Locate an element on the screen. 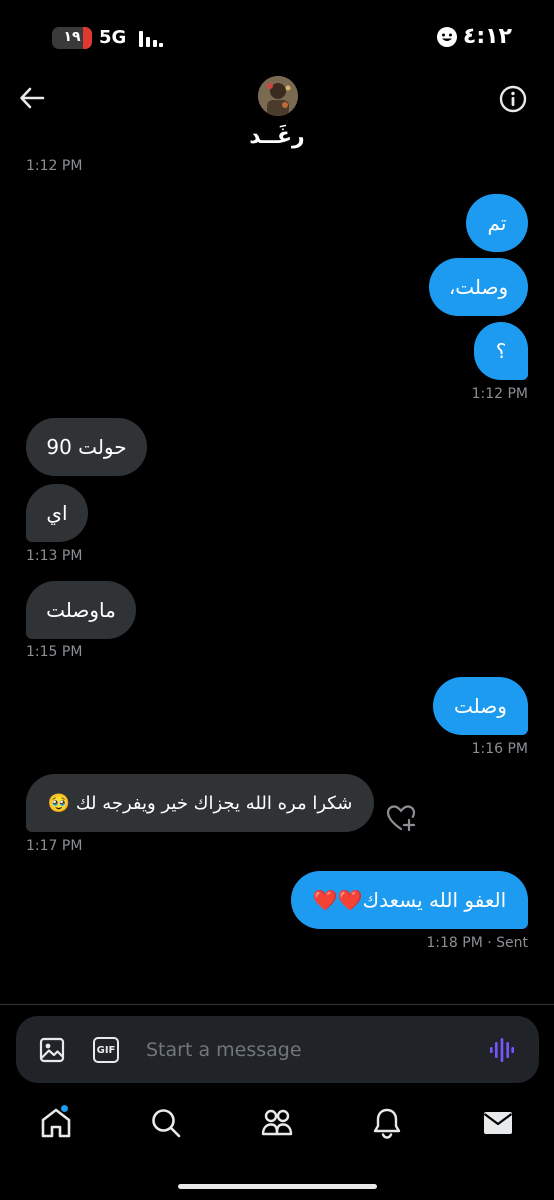  divider is located at coordinates (277, 1004).